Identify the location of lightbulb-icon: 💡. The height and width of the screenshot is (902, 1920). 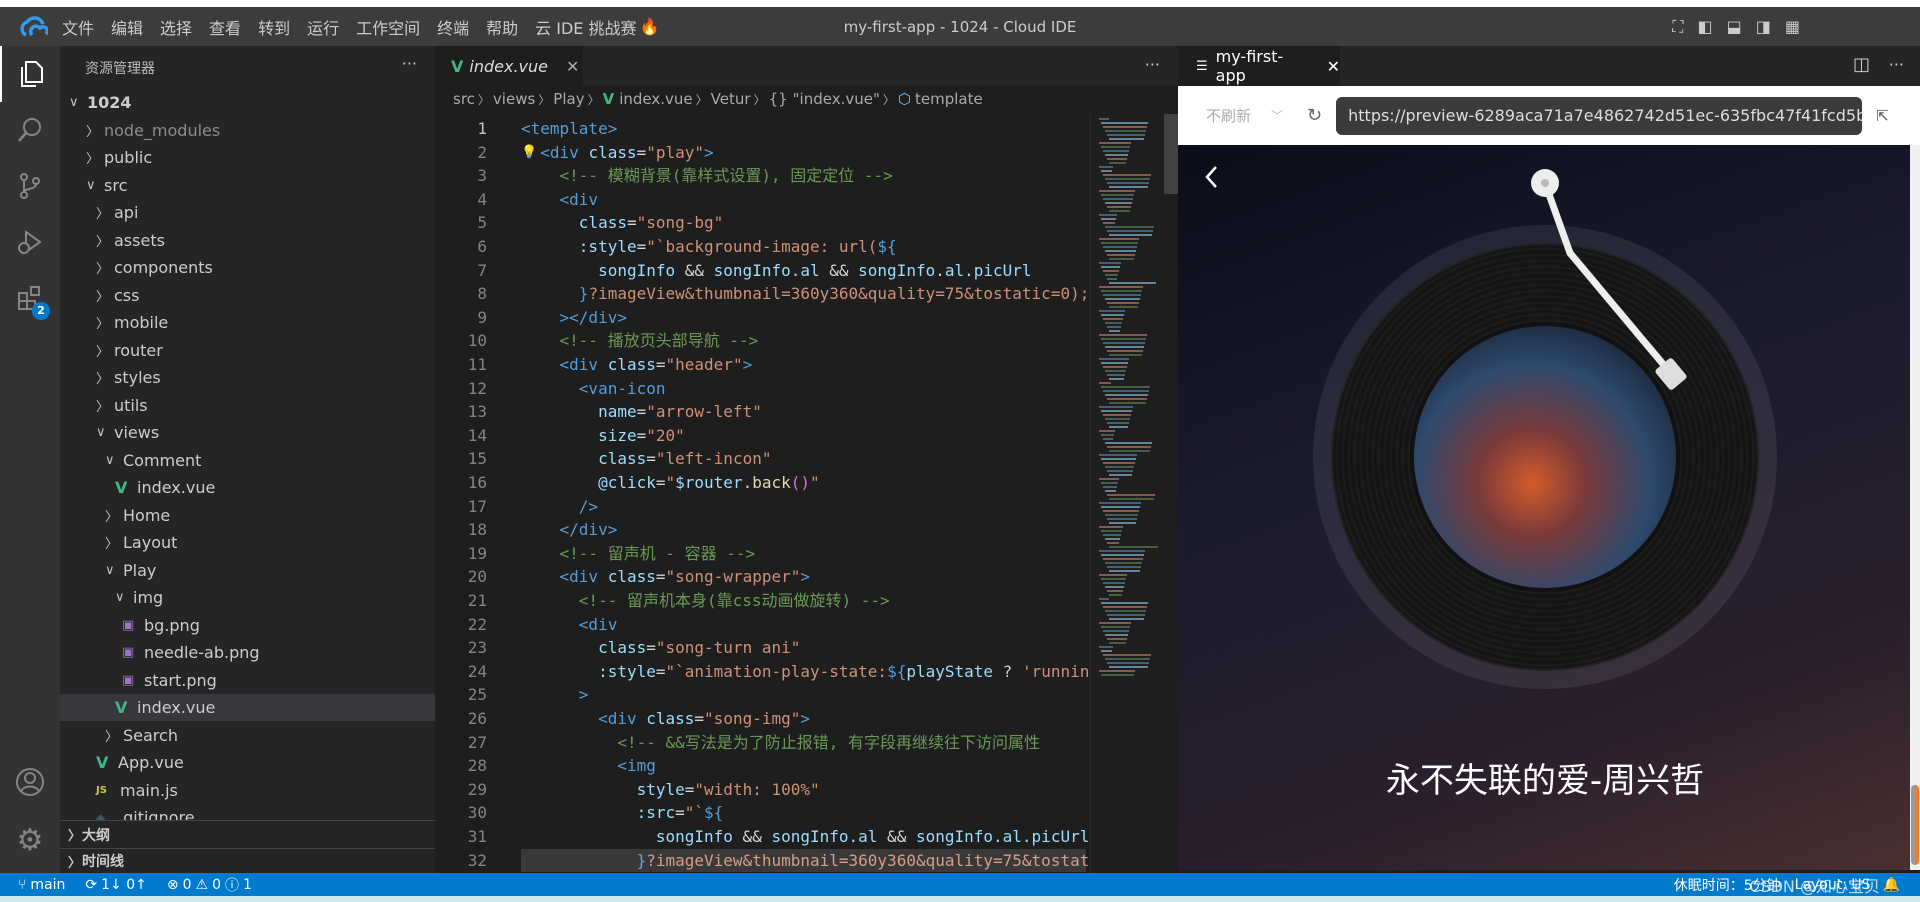
(529, 153).